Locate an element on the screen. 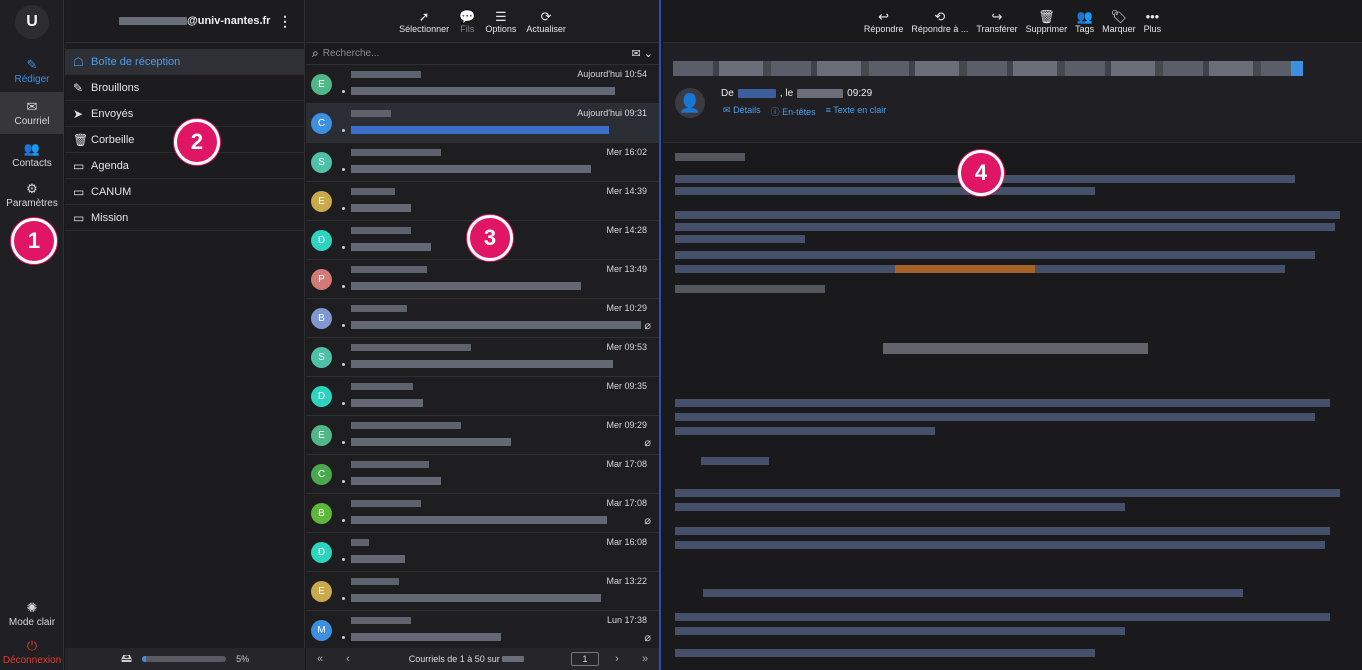  search-options-envelope-icon: ✉ ⌄ is located at coordinates (643, 53).